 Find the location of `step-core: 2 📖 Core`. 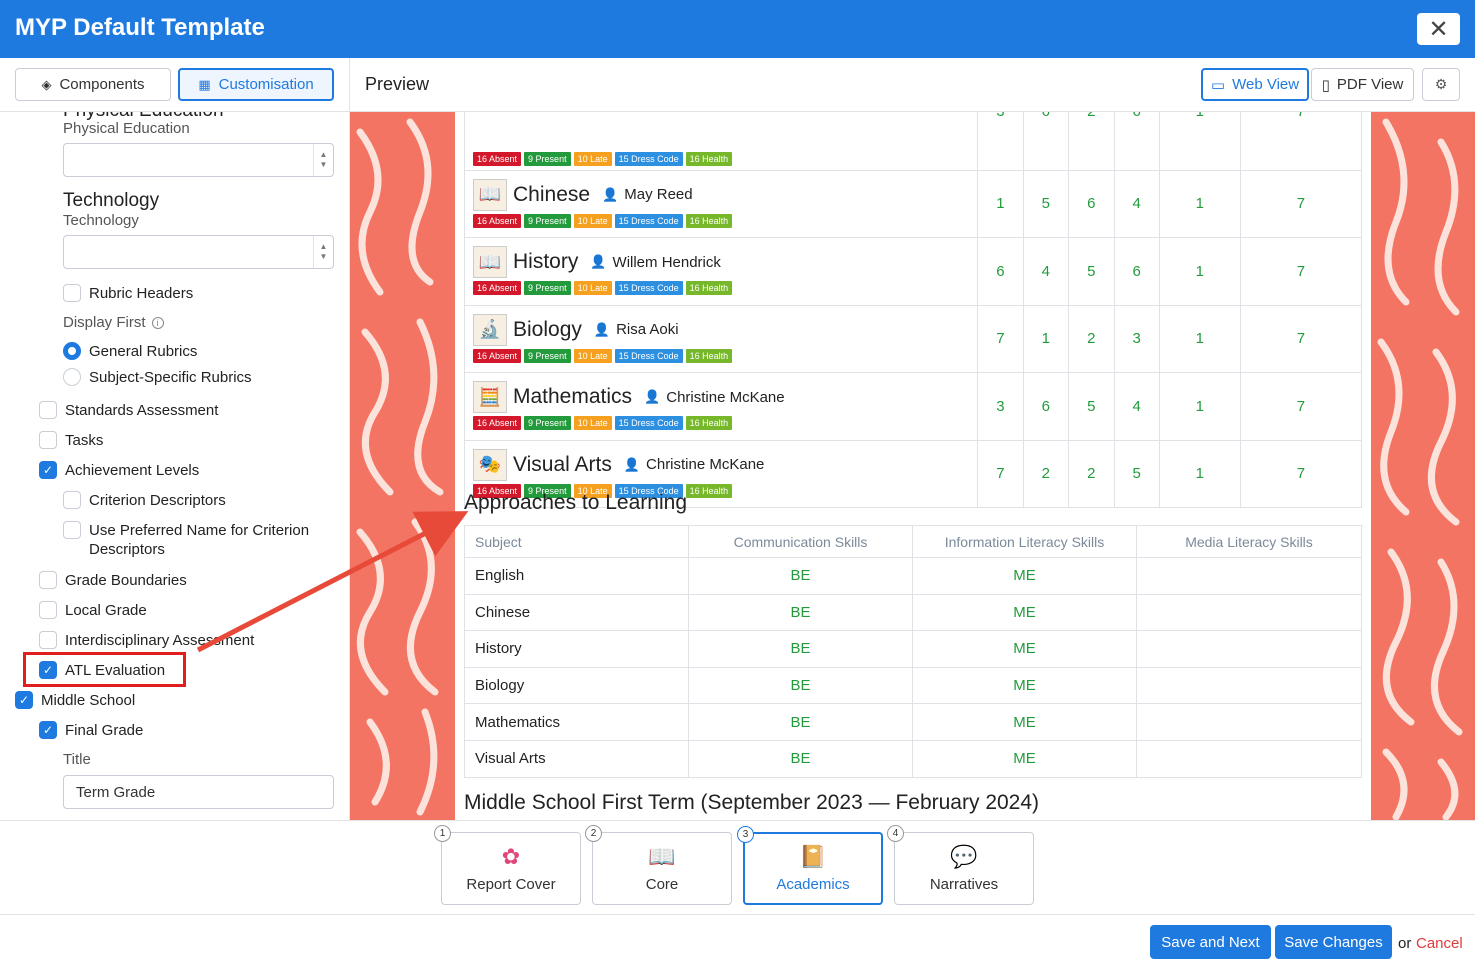

step-core: 2 📖 Core is located at coordinates (658, 865).